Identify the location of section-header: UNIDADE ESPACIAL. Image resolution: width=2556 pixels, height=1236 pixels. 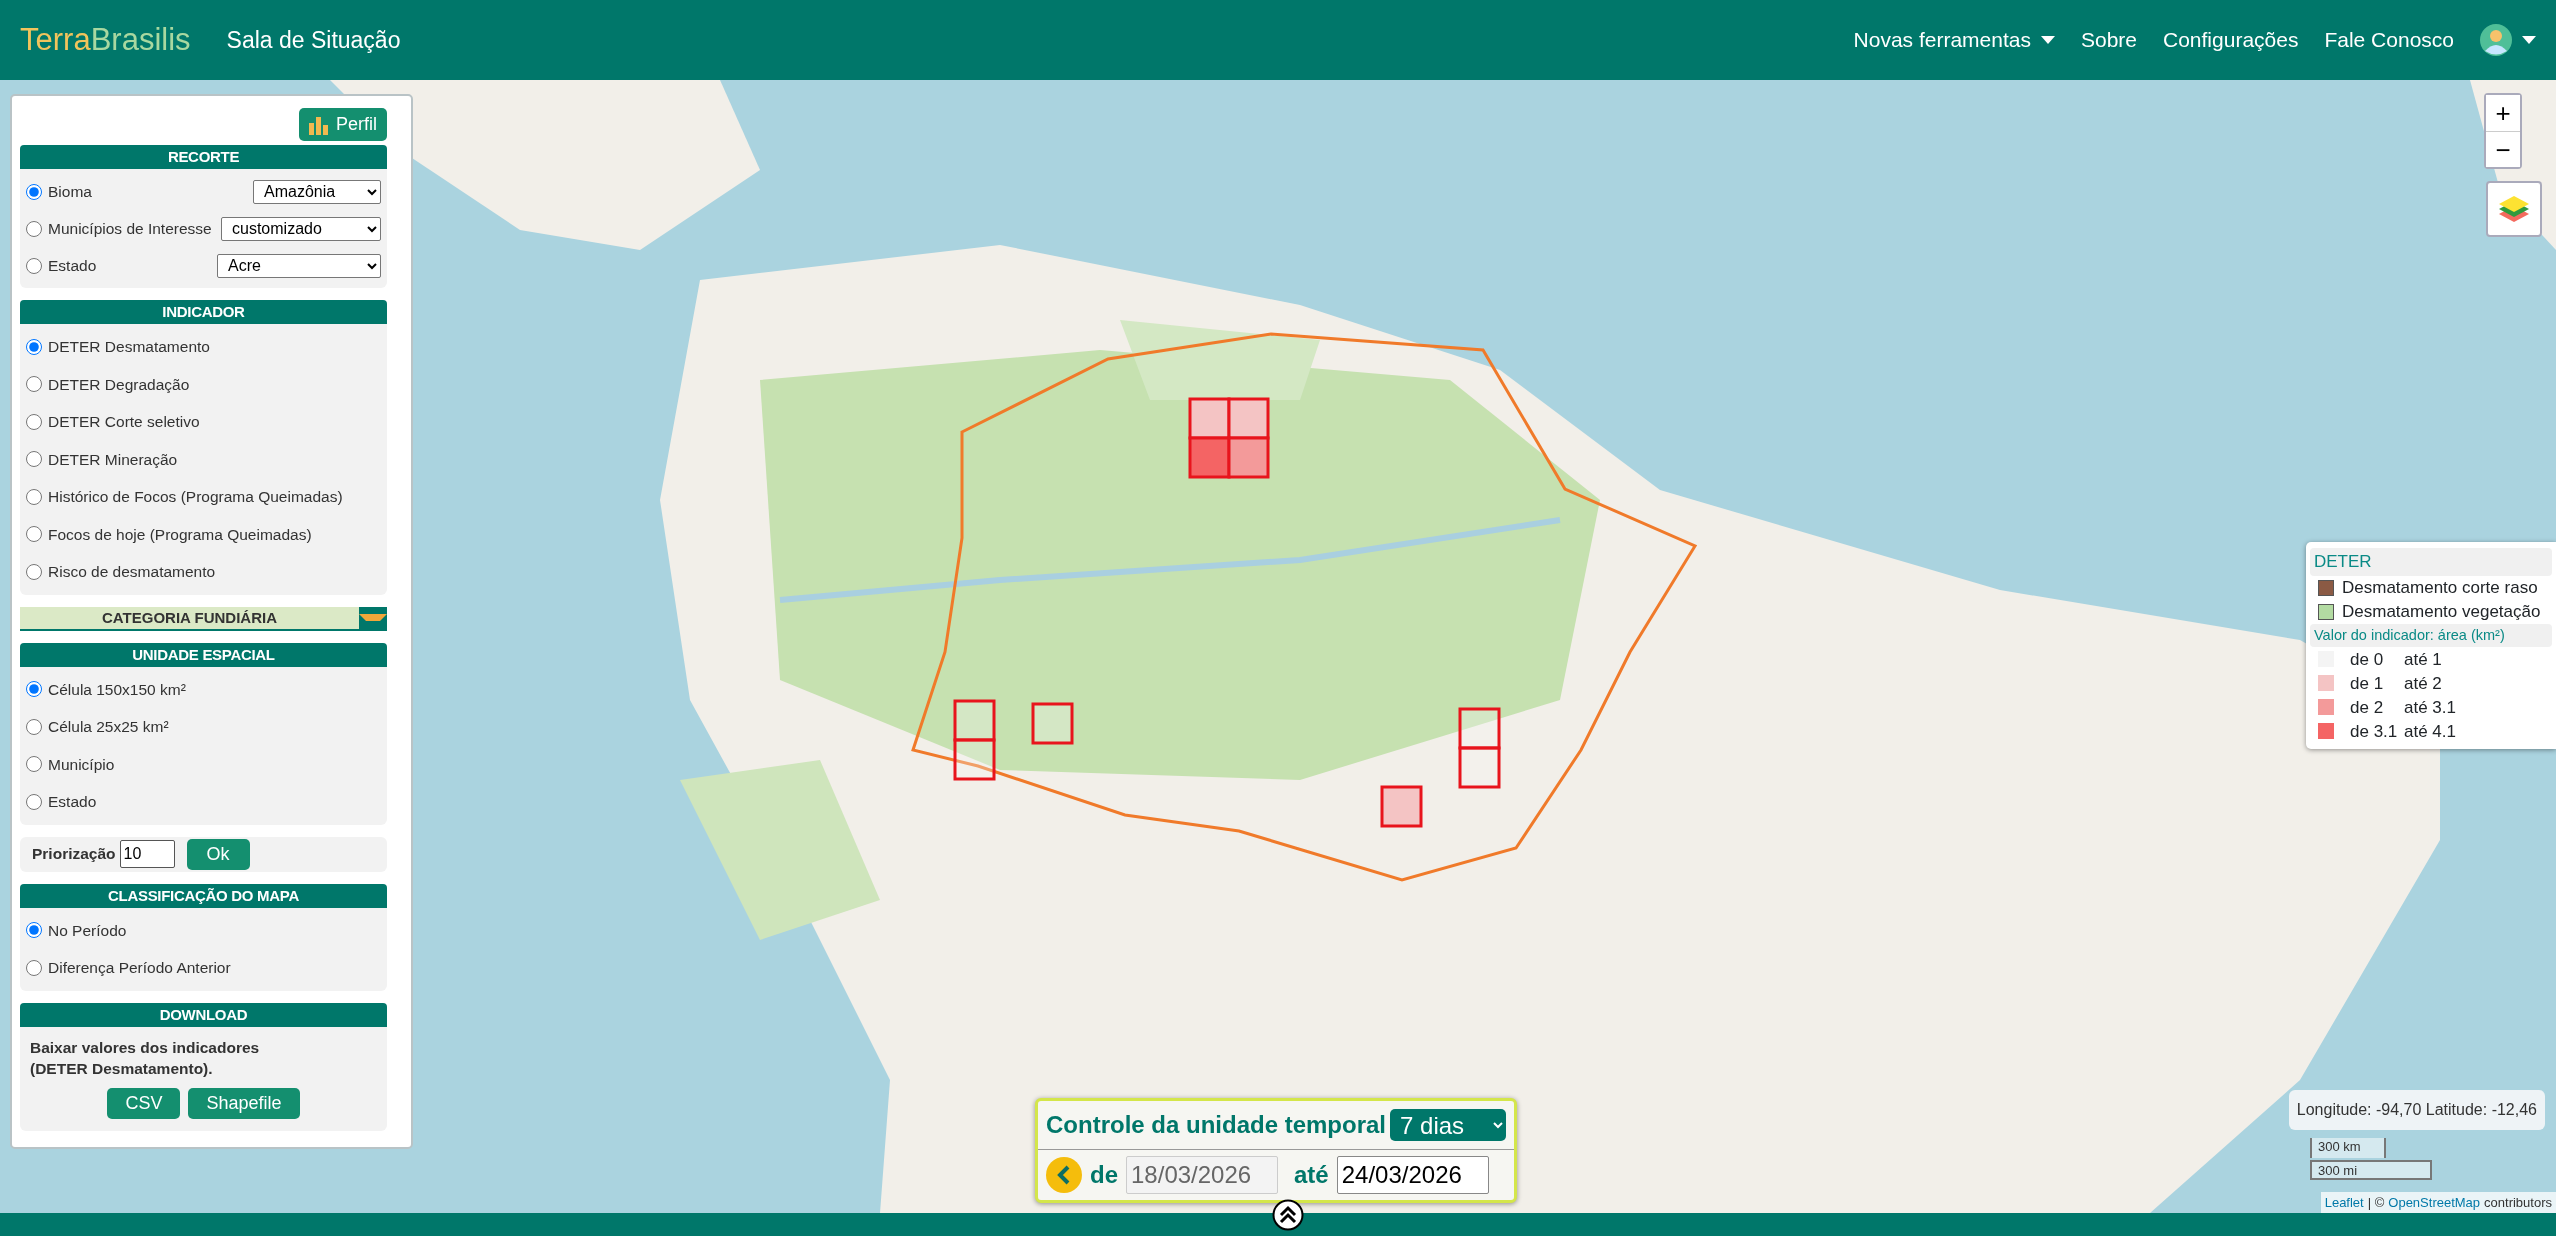
(203, 654).